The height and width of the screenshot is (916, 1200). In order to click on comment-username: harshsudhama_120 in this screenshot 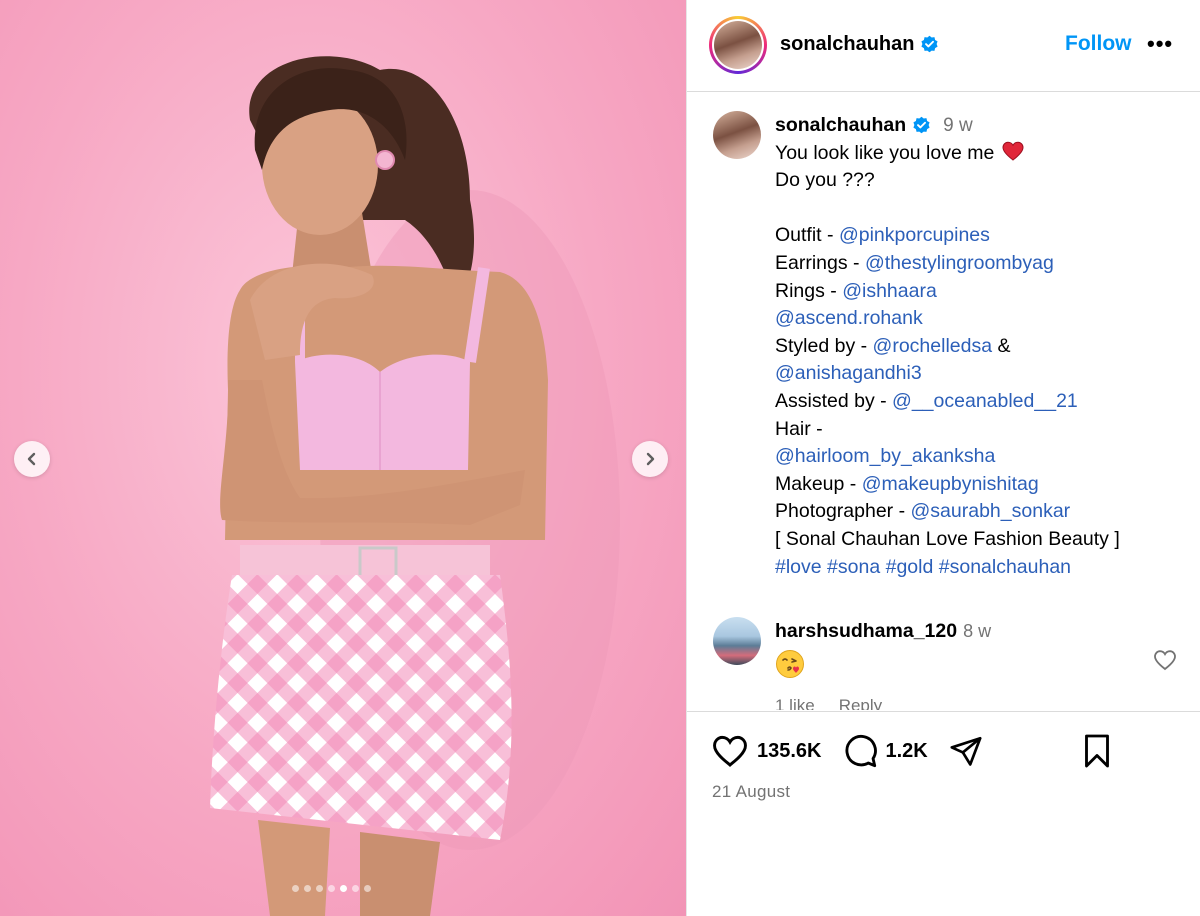, I will do `click(866, 631)`.